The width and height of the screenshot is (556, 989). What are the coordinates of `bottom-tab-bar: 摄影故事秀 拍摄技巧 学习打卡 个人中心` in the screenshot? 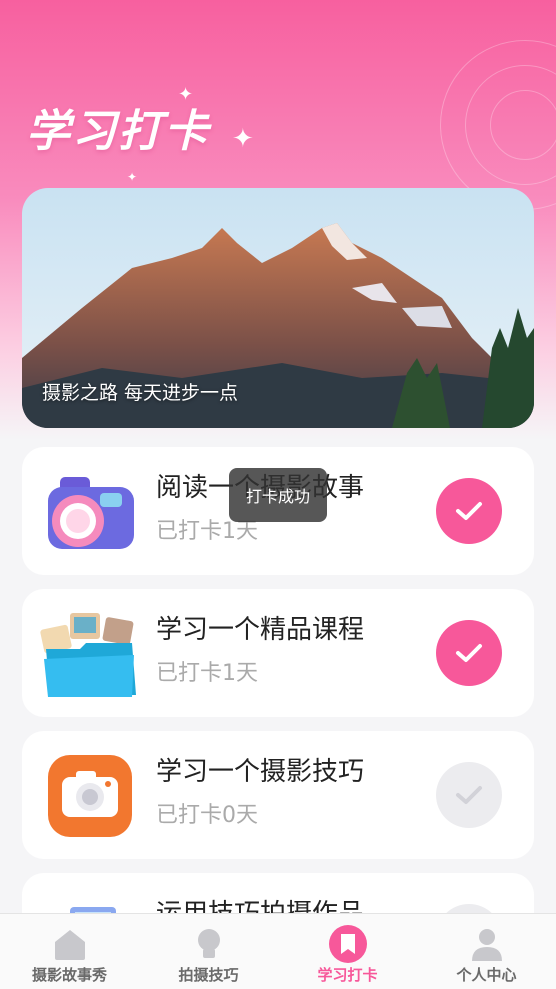 It's located at (278, 951).